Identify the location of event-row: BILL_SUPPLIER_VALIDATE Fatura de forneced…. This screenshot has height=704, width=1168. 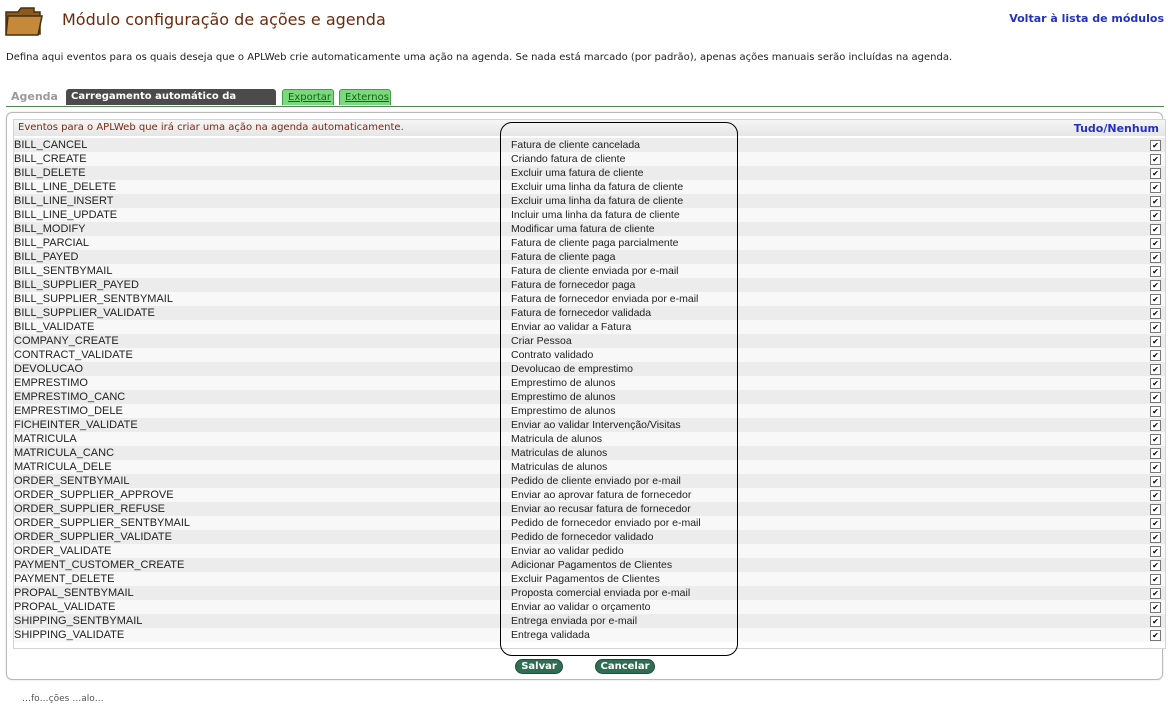
(589, 313).